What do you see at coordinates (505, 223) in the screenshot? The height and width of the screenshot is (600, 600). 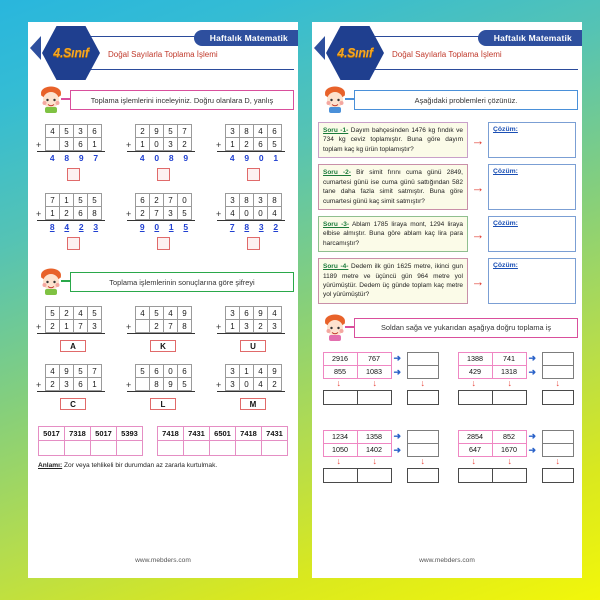 I see `answer-label: Çözüm:` at bounding box center [505, 223].